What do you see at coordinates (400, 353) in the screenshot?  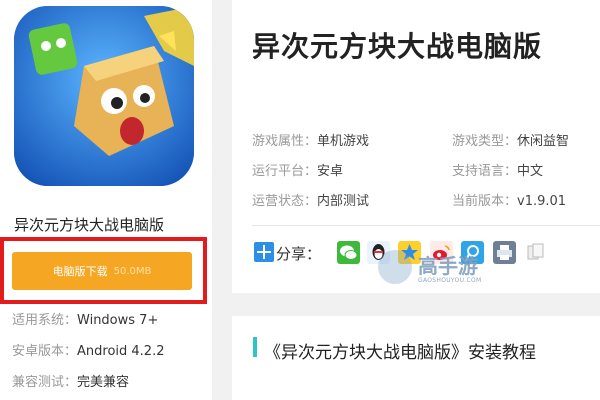 I see `section-title: 《异次元方块大战电脑版》安装教程` at bounding box center [400, 353].